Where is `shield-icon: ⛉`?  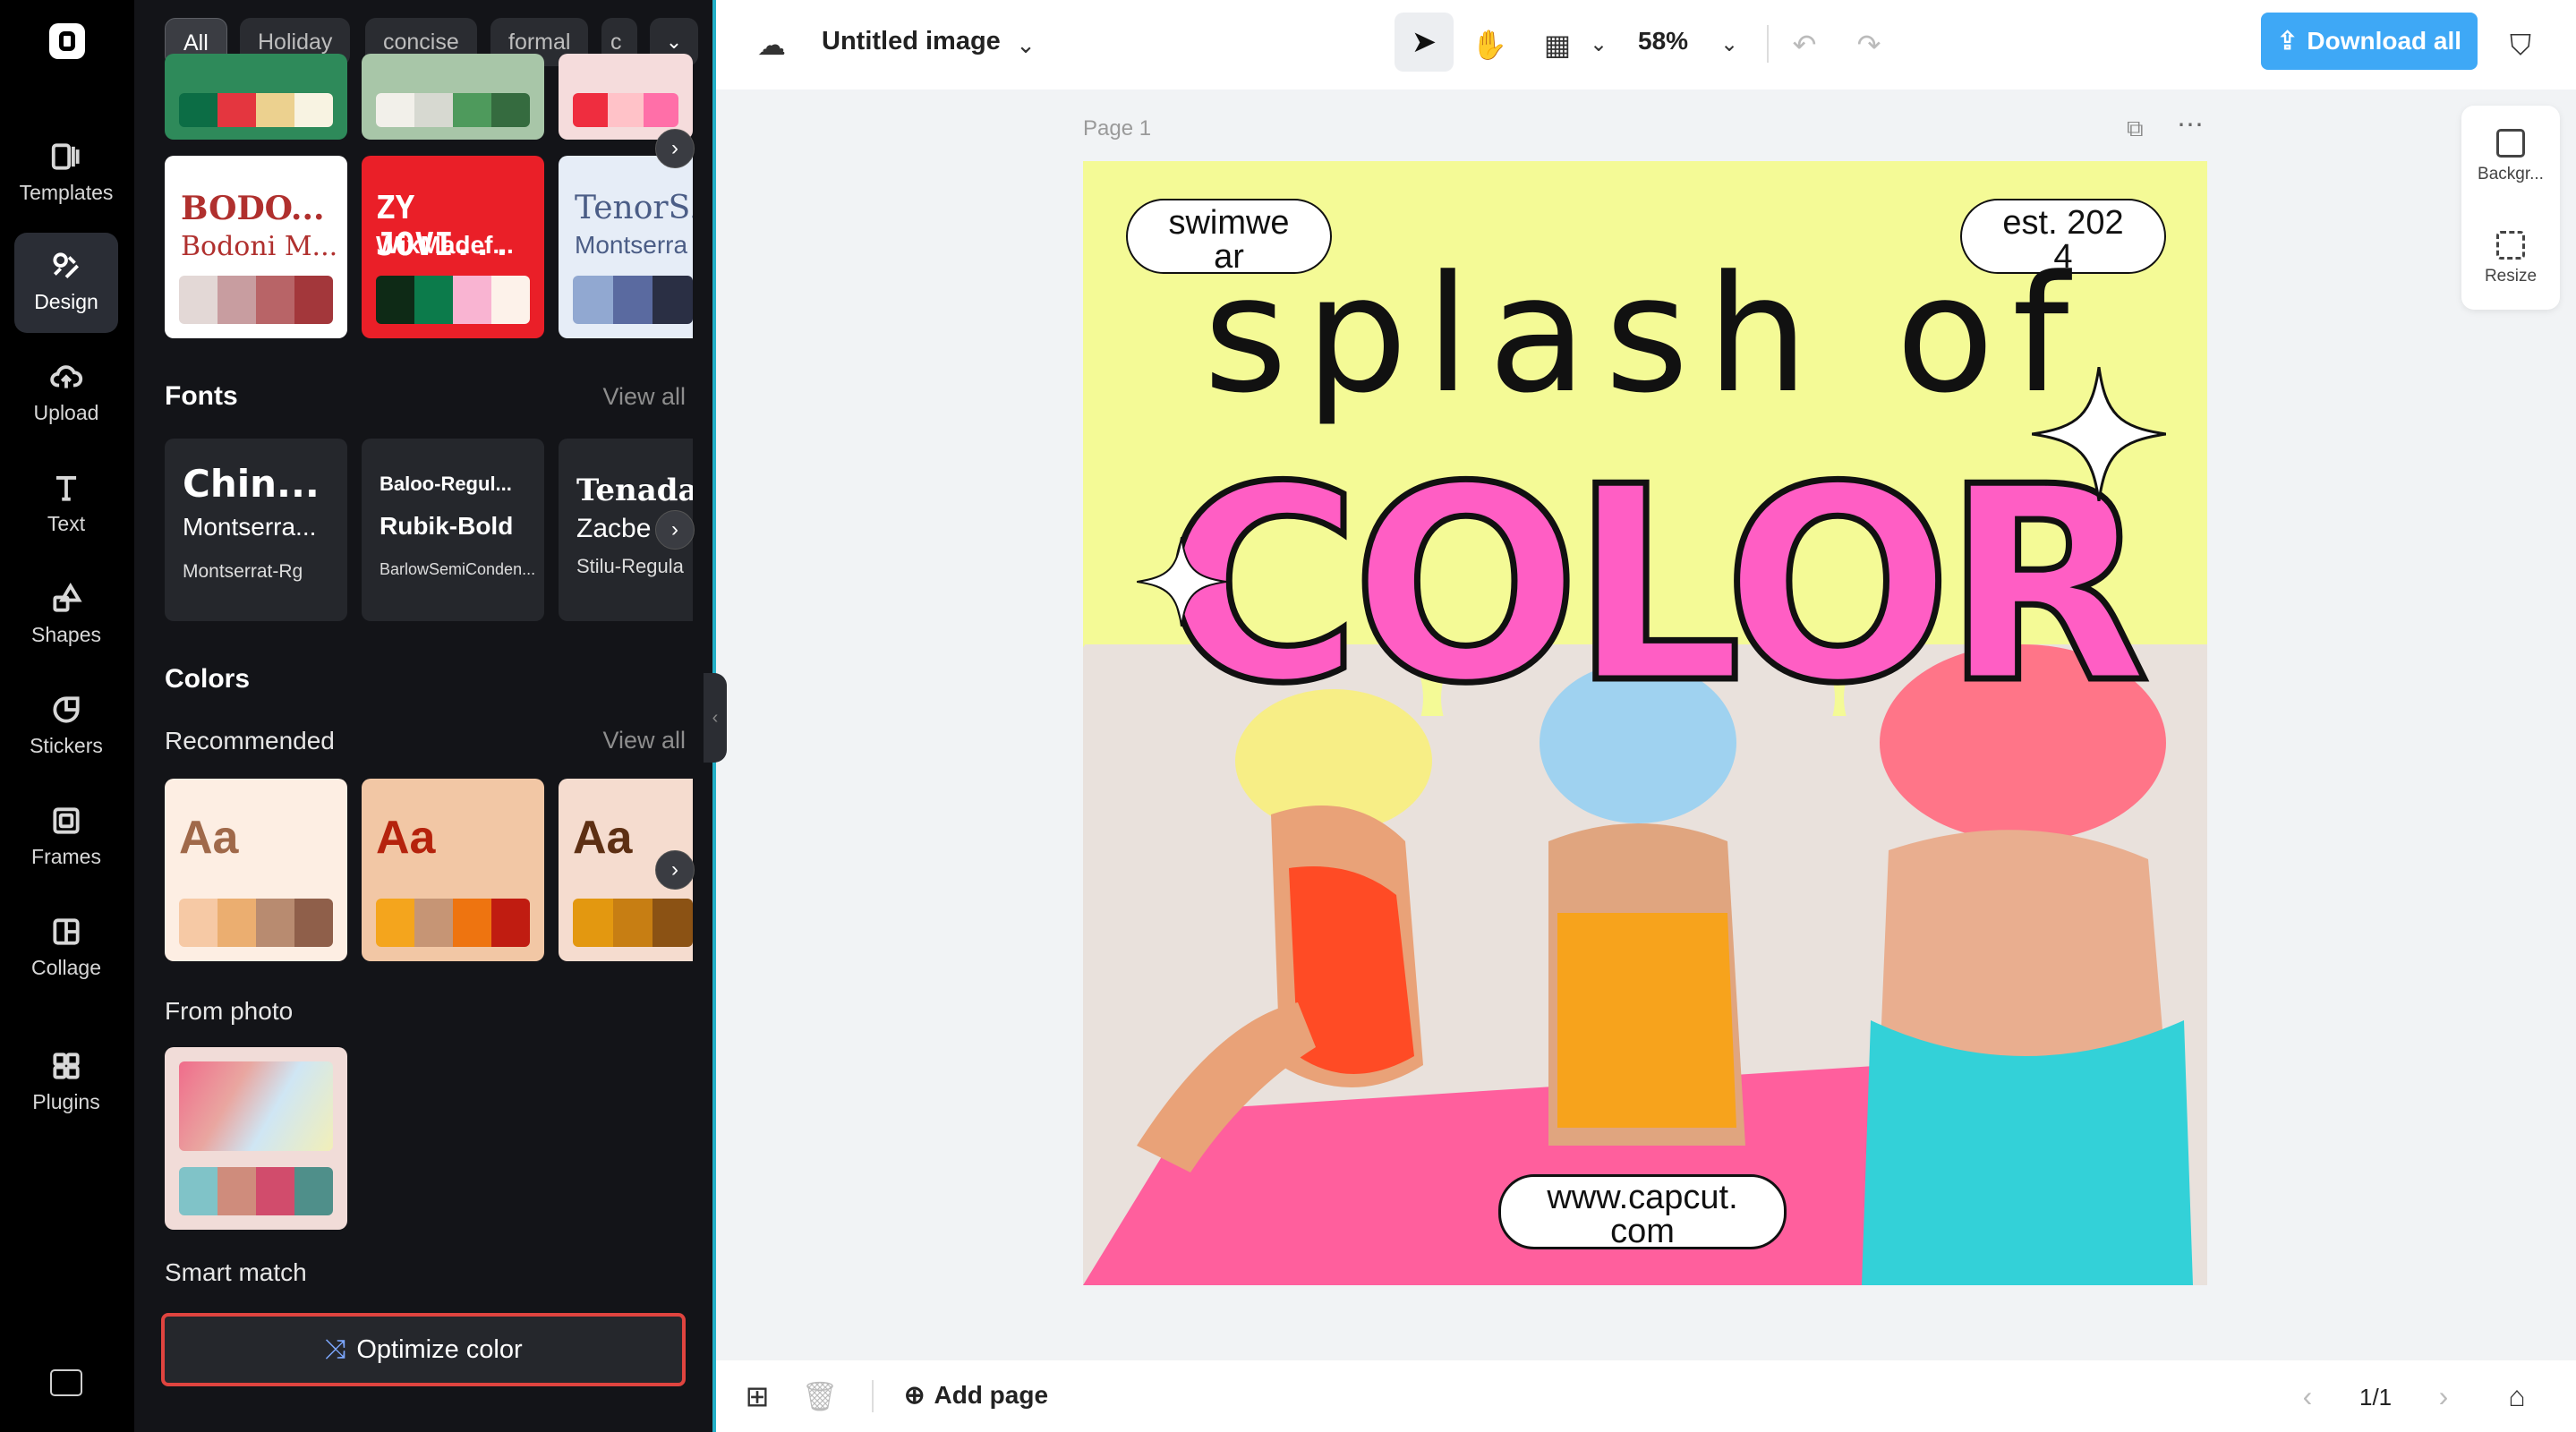
shield-icon: ⛉ is located at coordinates (2520, 44).